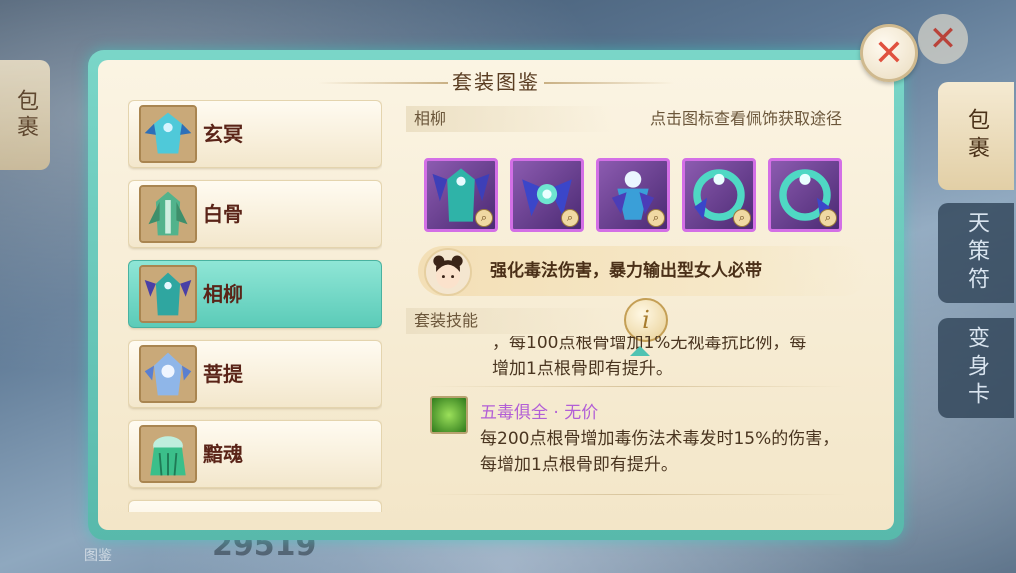 This screenshot has width=1016, height=573. What do you see at coordinates (510, 321) in the screenshot?
I see `set-skills-header: 套装技能` at bounding box center [510, 321].